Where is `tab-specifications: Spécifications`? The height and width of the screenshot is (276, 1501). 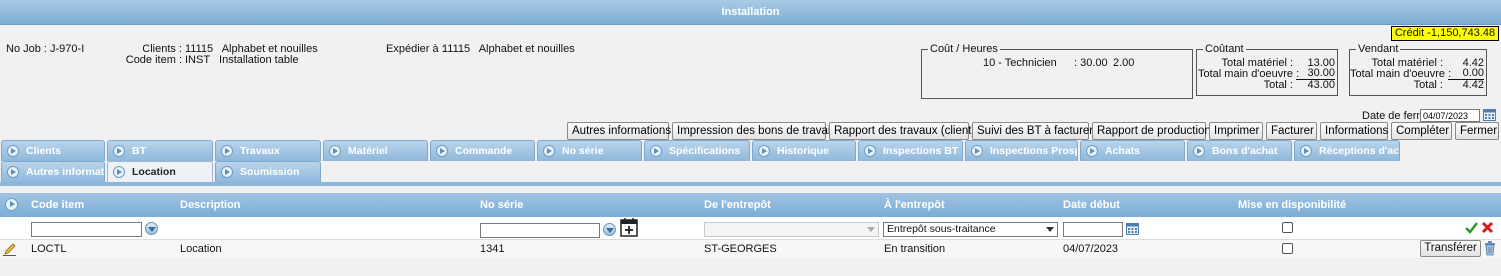
tab-specifications: Spécifications is located at coordinates (697, 150).